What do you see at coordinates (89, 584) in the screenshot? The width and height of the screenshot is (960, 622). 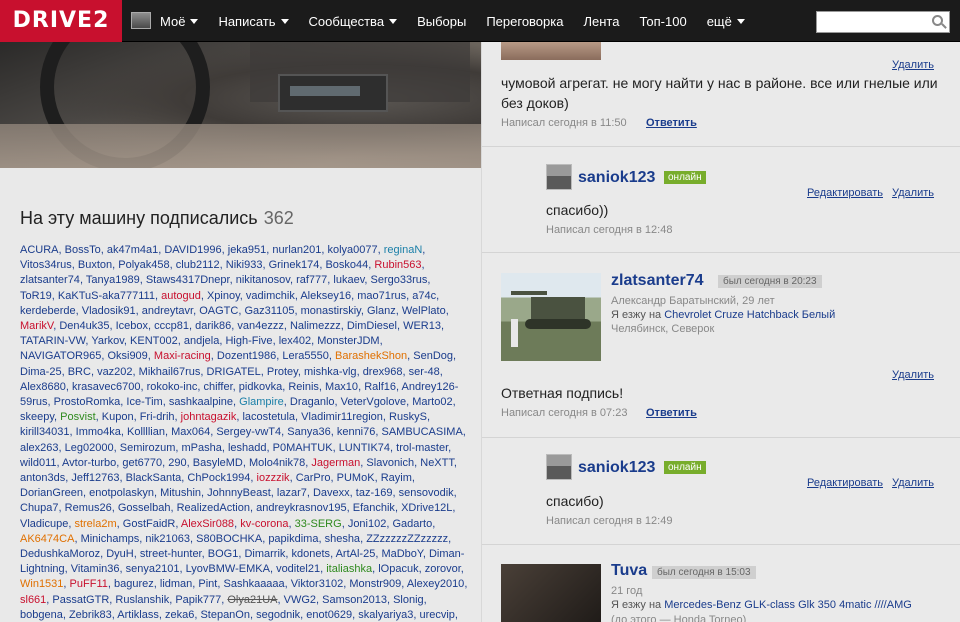 I see `subscriber-link: PuFF11` at bounding box center [89, 584].